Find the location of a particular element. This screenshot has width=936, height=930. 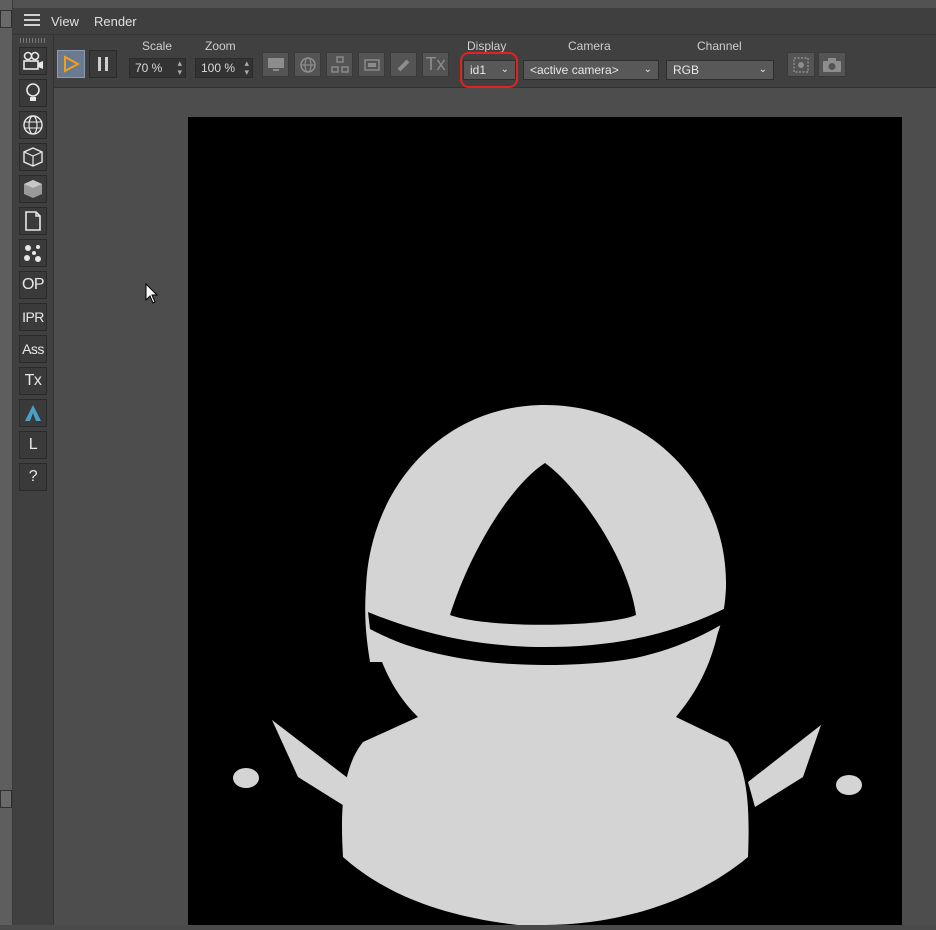

zoom-value: 100 % is located at coordinates (218, 68).